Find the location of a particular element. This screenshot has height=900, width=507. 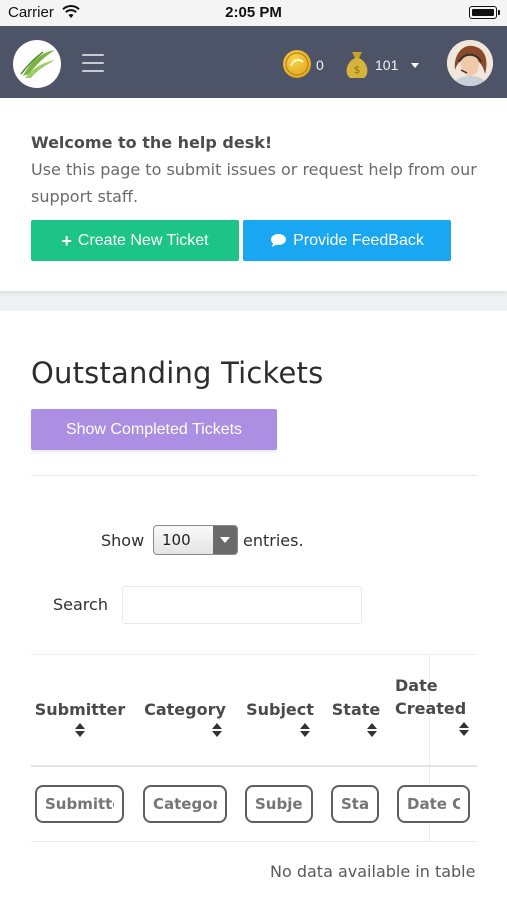

chevron-down-icon is located at coordinates (225, 540).